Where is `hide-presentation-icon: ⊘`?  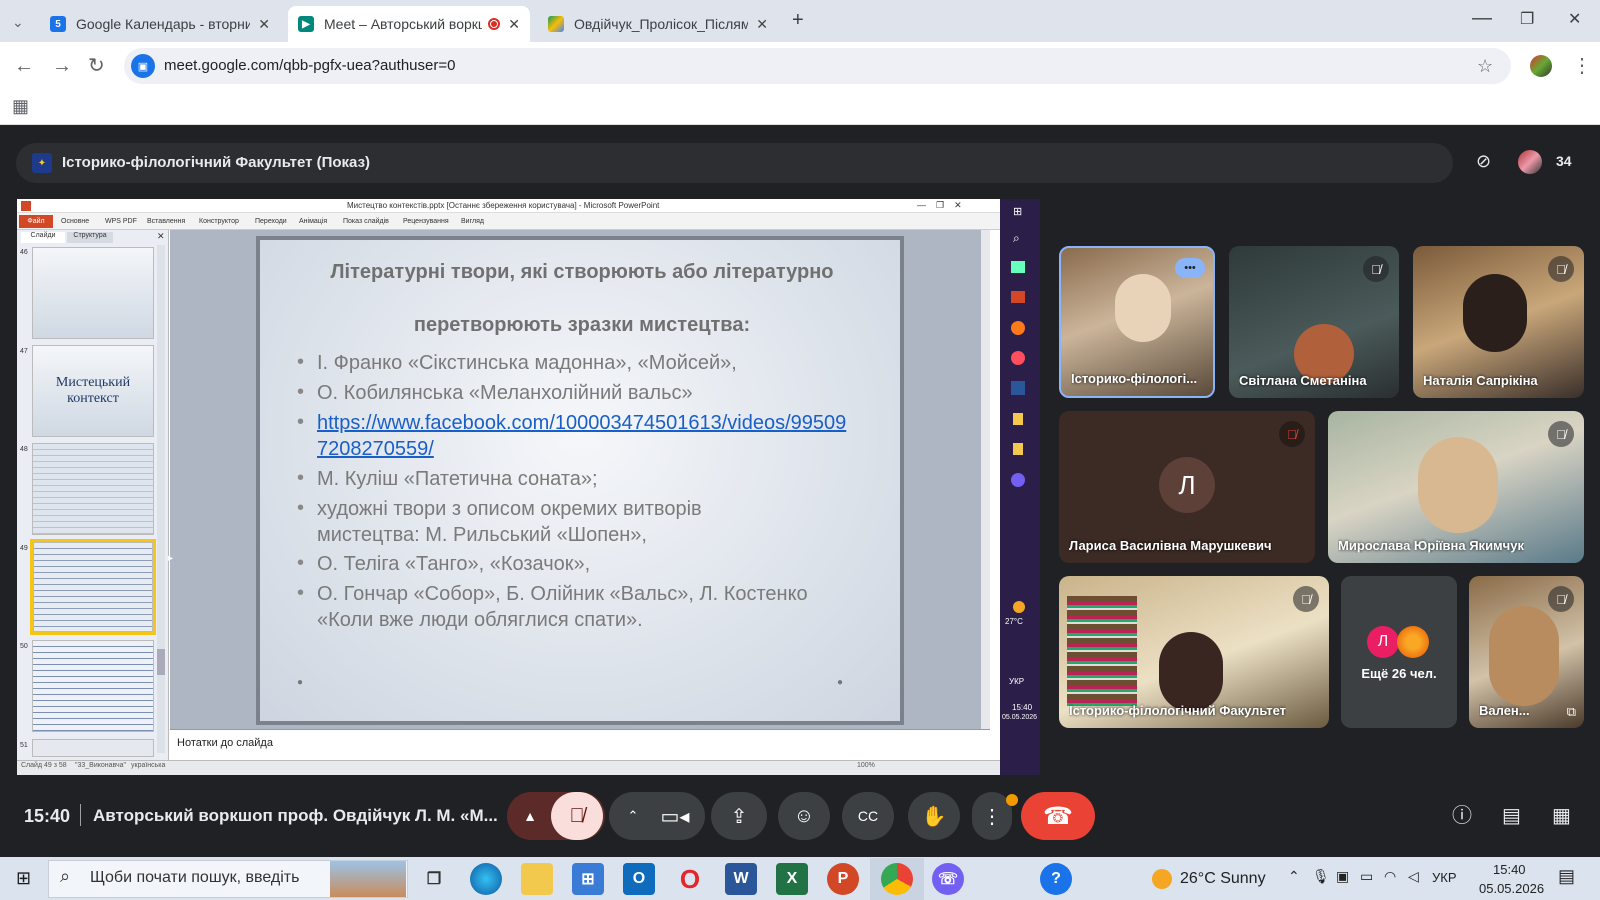 hide-presentation-icon: ⊘ is located at coordinates (1483, 161).